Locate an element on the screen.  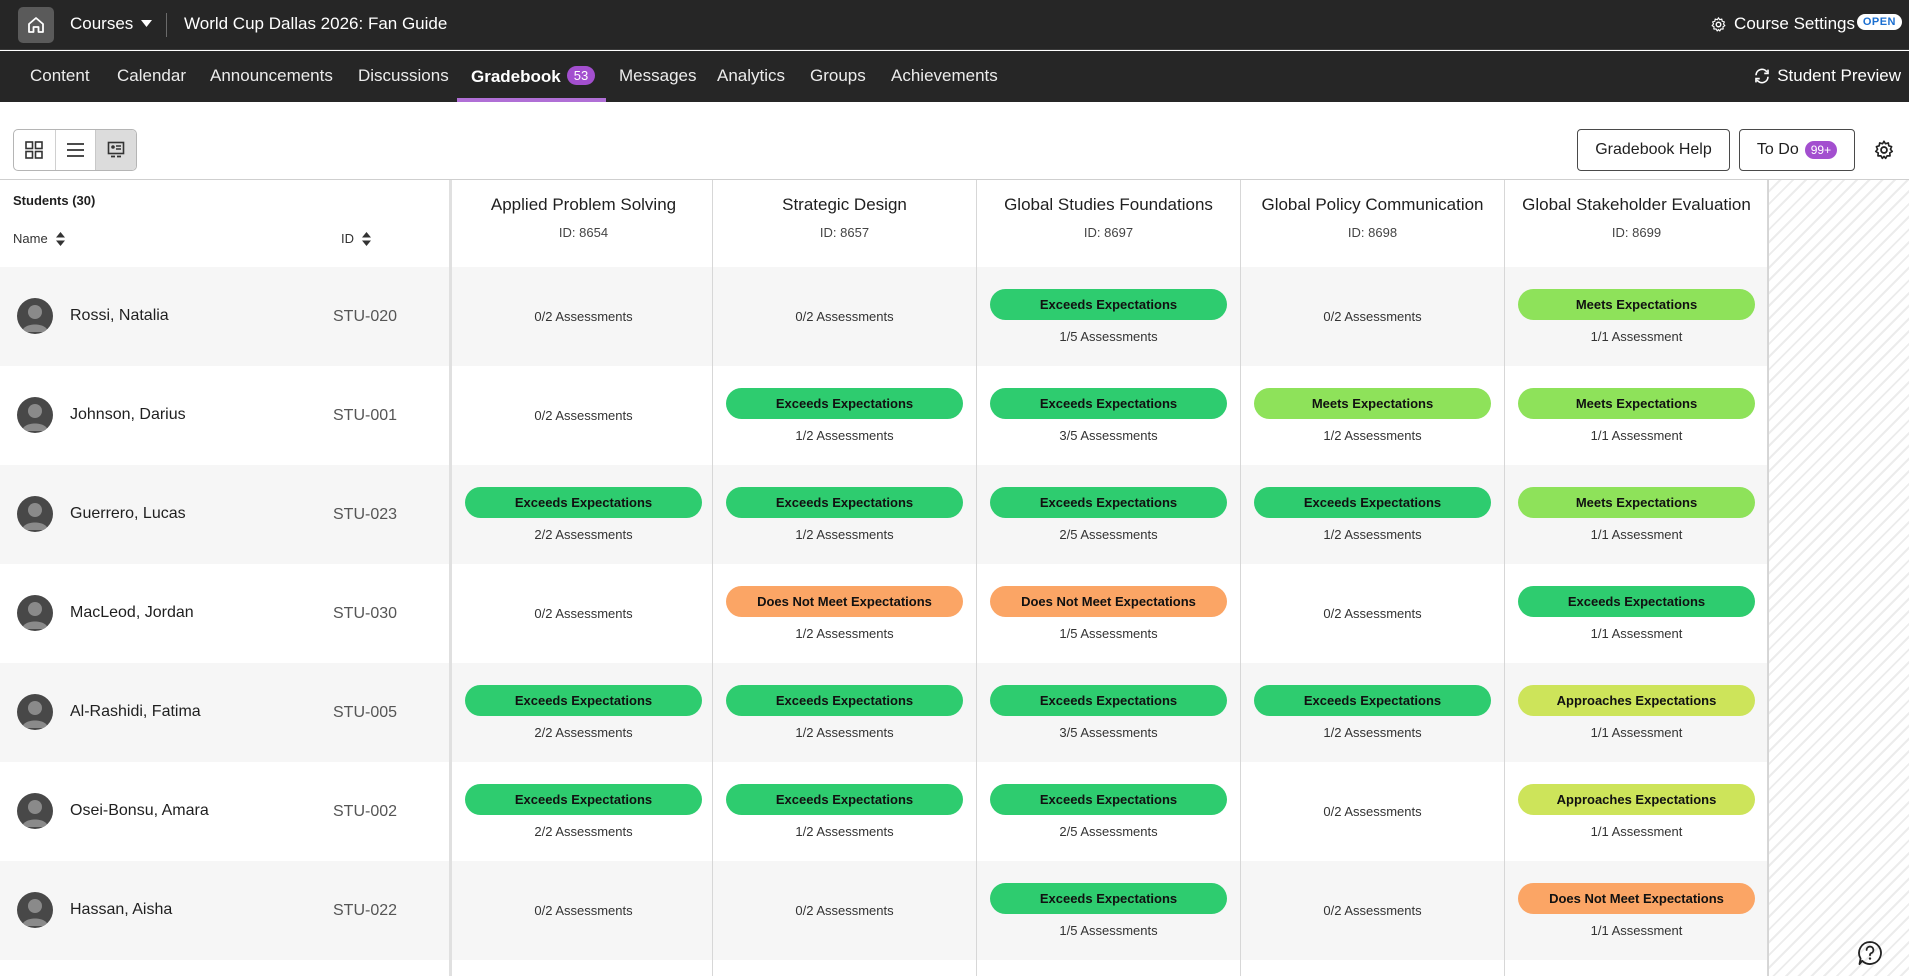
assessment-count: 1/2 Assessments is located at coordinates (844, 732).